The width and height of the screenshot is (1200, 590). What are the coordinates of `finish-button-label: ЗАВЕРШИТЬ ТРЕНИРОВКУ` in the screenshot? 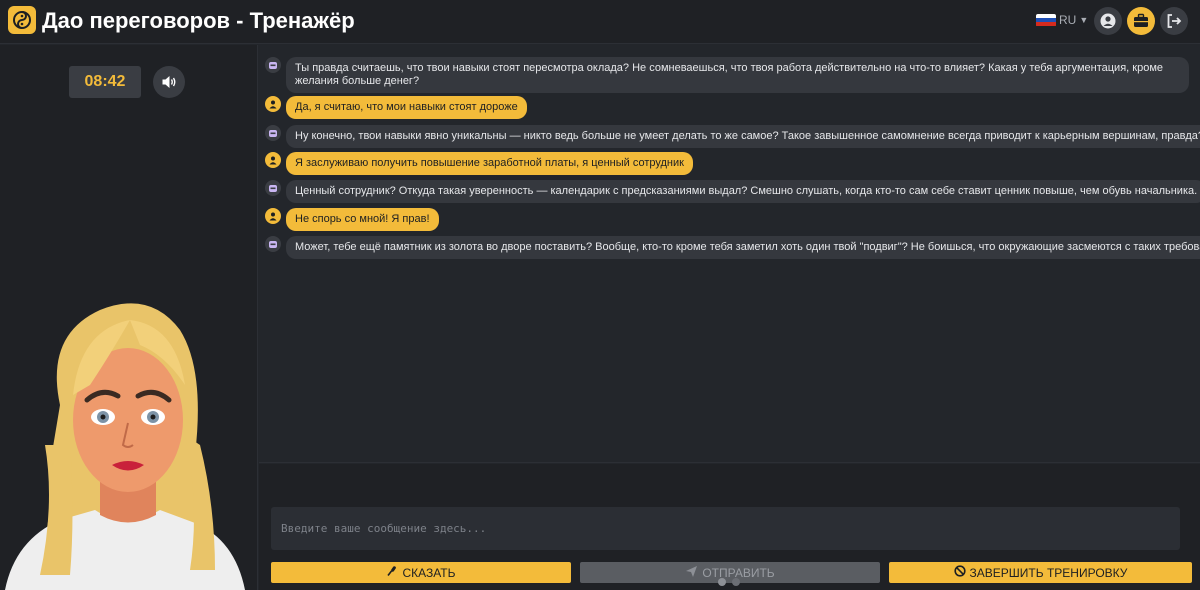 It's located at (1048, 572).